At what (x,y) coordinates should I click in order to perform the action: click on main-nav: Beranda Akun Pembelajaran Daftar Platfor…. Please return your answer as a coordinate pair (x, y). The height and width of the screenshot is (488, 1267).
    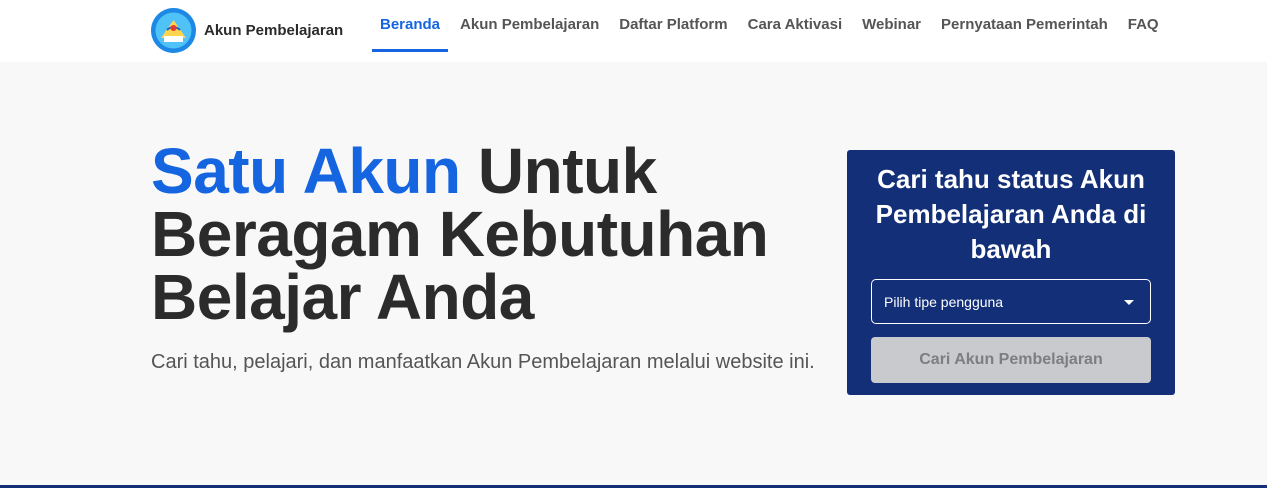
    Looking at the image, I should click on (771, 31).